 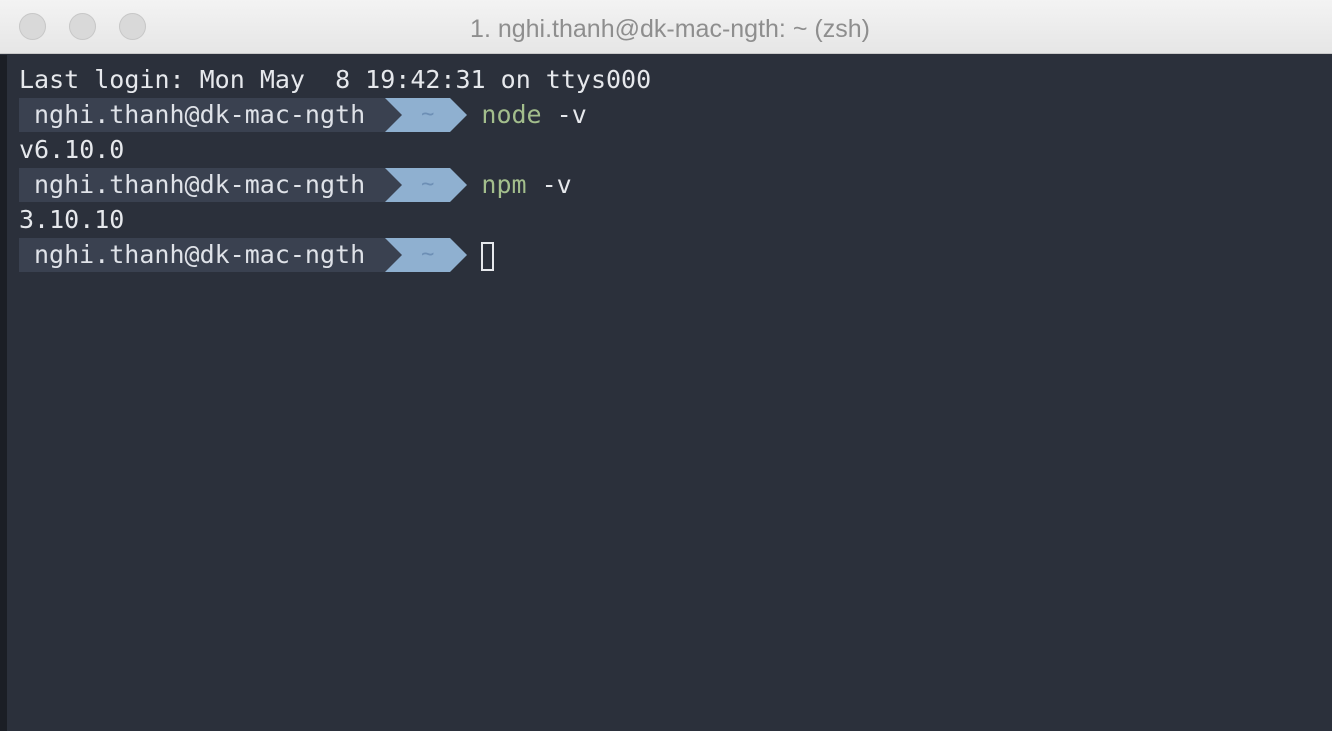 I want to click on prompt-line: nghi.thanh@dk-mac-ngth ~ node -v, so click(x=303, y=115).